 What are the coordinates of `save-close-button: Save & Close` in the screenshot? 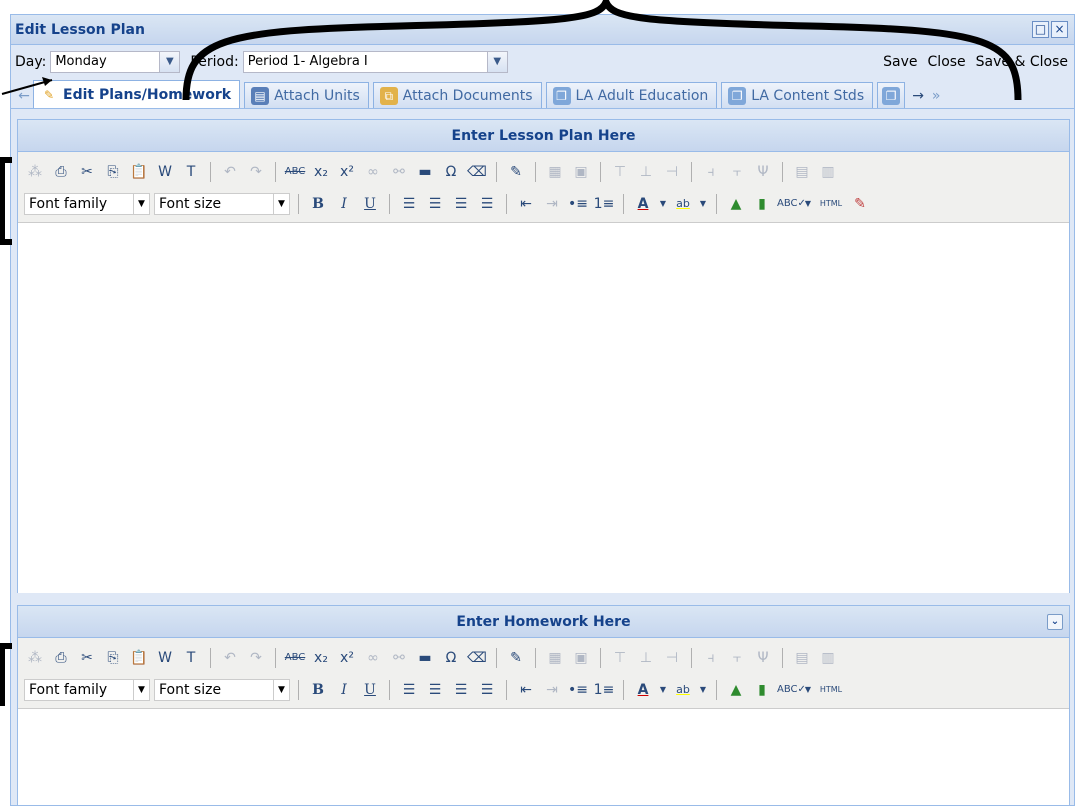 It's located at (1022, 62).